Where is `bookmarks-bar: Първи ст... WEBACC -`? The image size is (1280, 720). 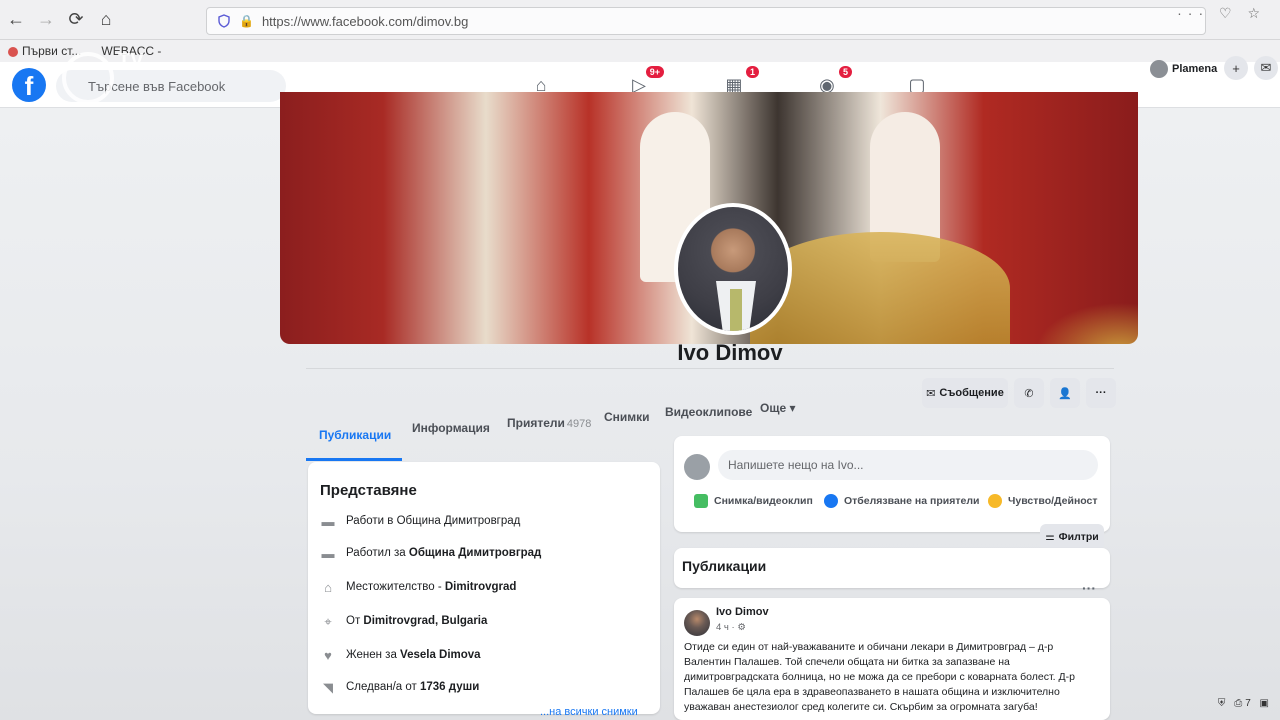
bookmarks-bar: Първи ст... WEBACC - is located at coordinates (640, 51).